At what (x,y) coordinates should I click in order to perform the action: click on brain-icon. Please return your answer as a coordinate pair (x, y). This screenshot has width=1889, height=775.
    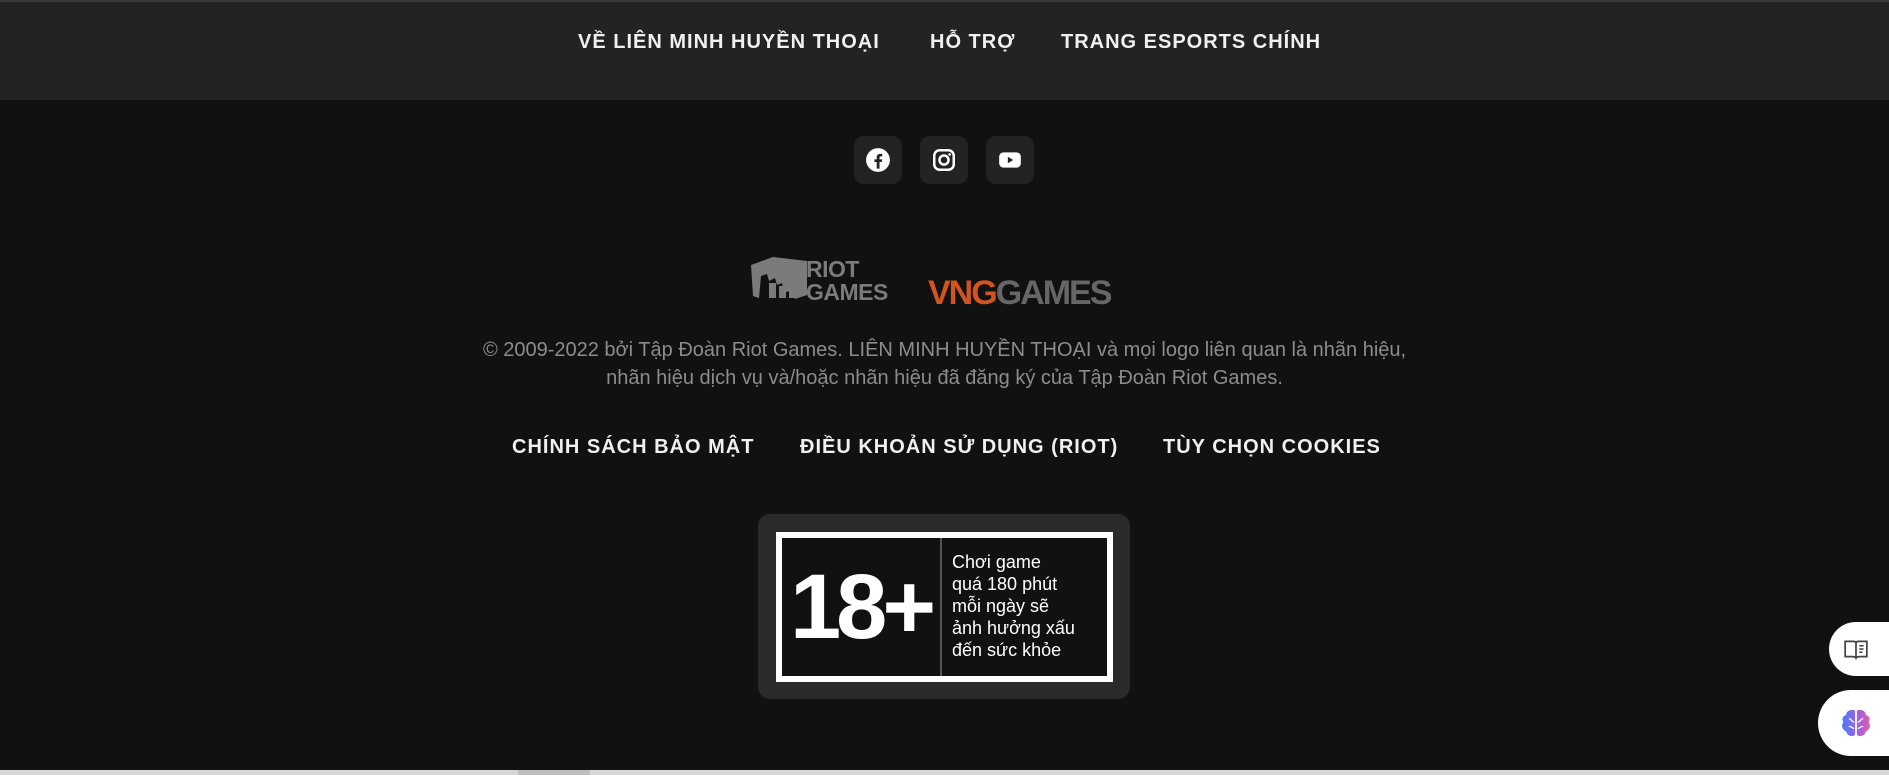
    Looking at the image, I should click on (1856, 723).